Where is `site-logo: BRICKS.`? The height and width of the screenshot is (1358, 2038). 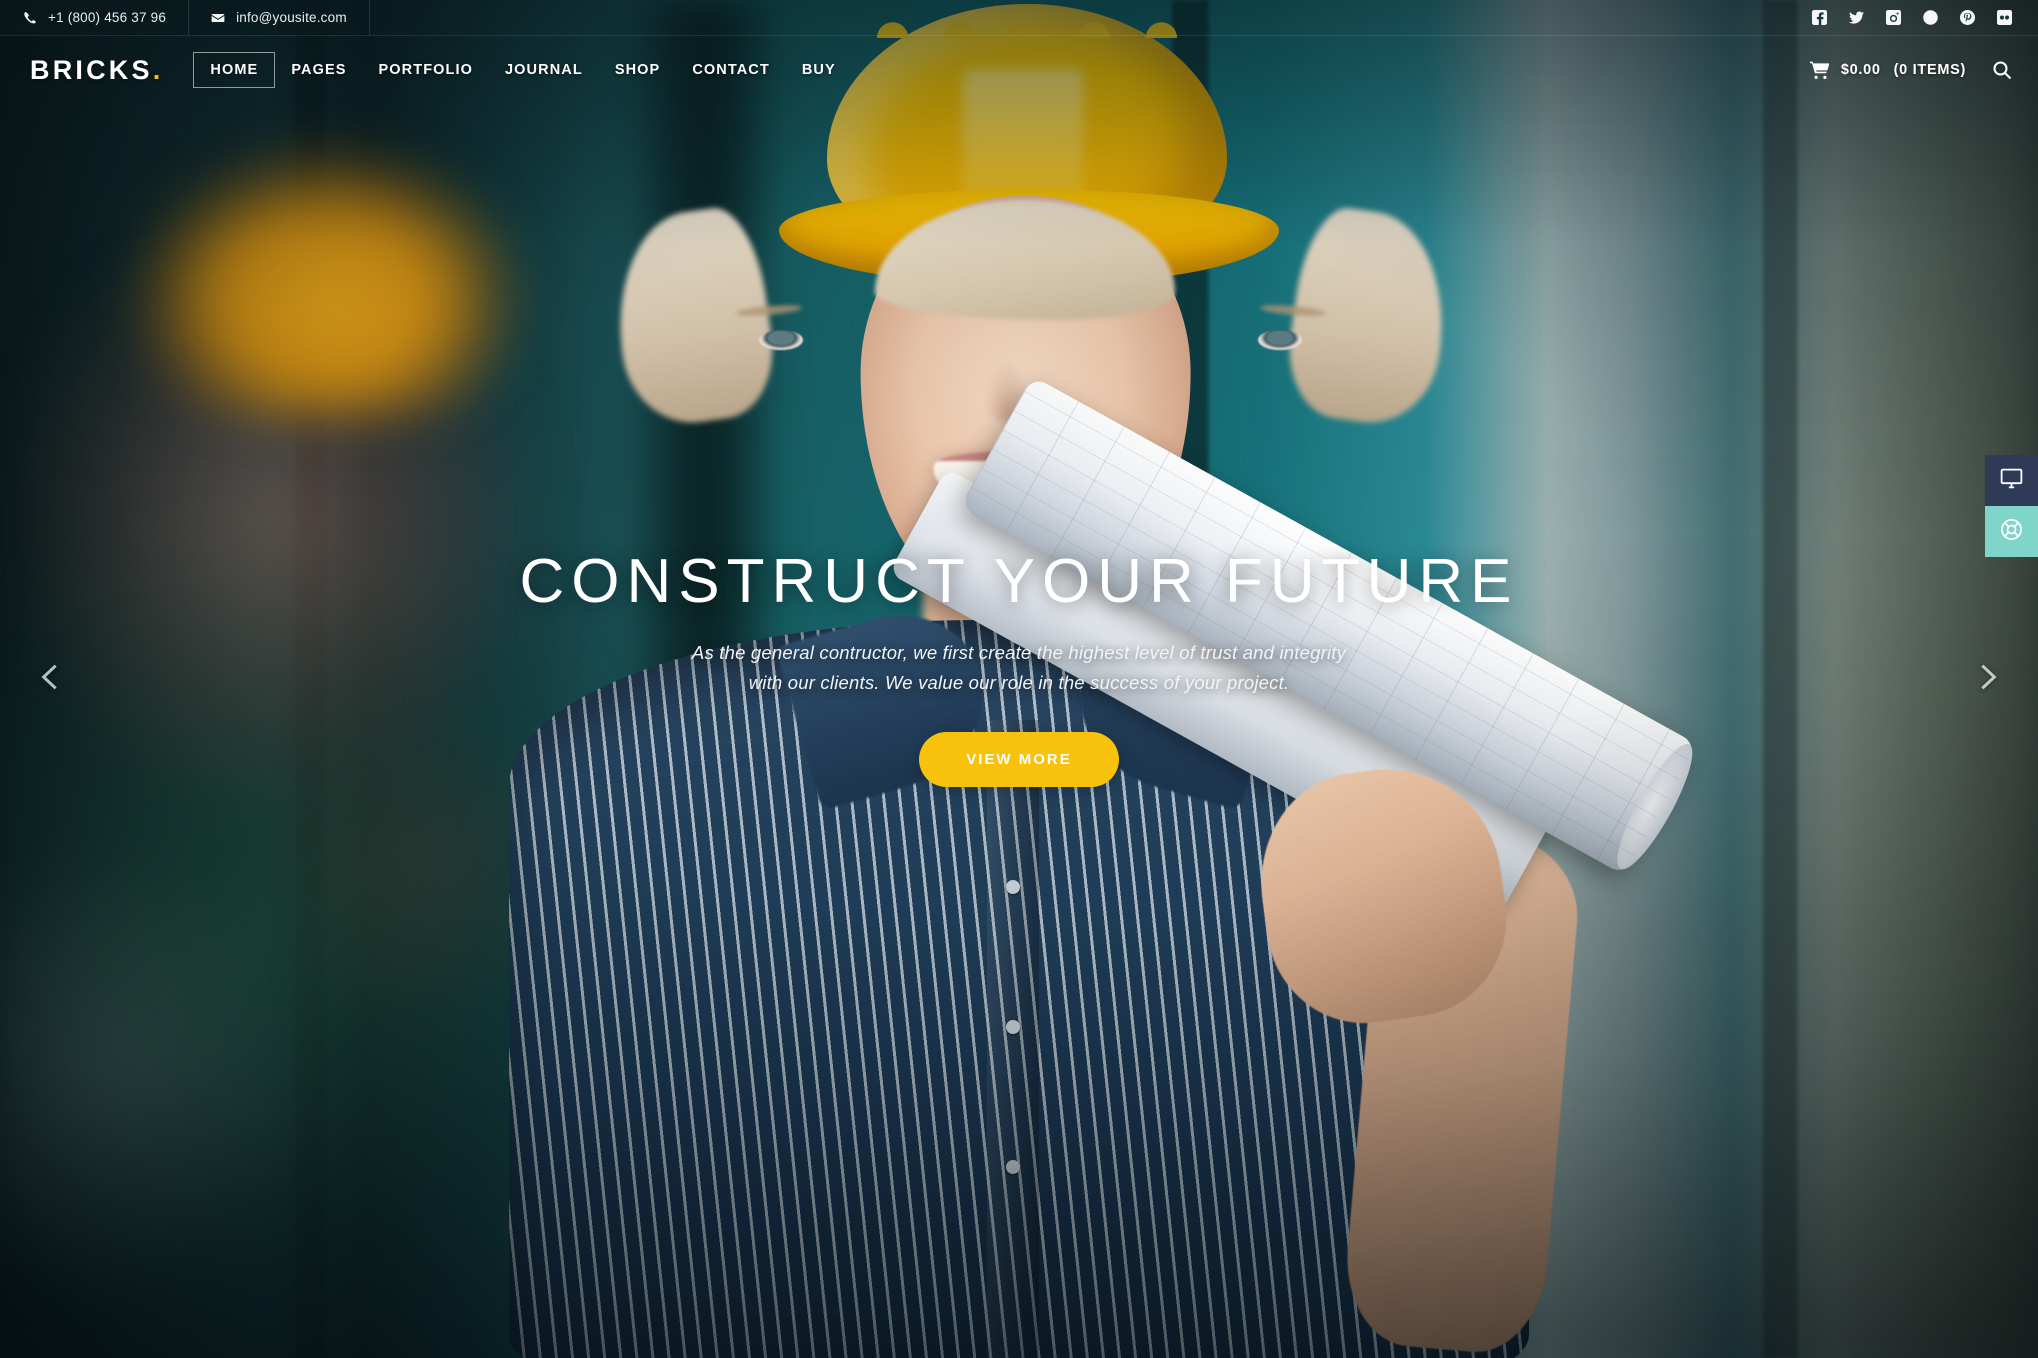 site-logo: BRICKS. is located at coordinates (96, 70).